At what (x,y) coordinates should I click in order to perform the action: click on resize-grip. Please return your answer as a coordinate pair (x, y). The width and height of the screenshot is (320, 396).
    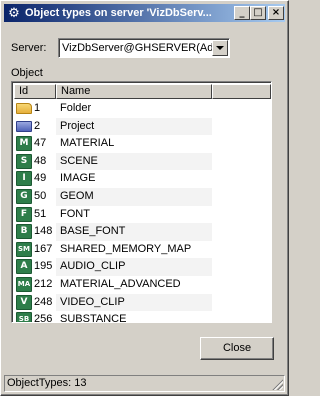
    Looking at the image, I should click on (277, 384).